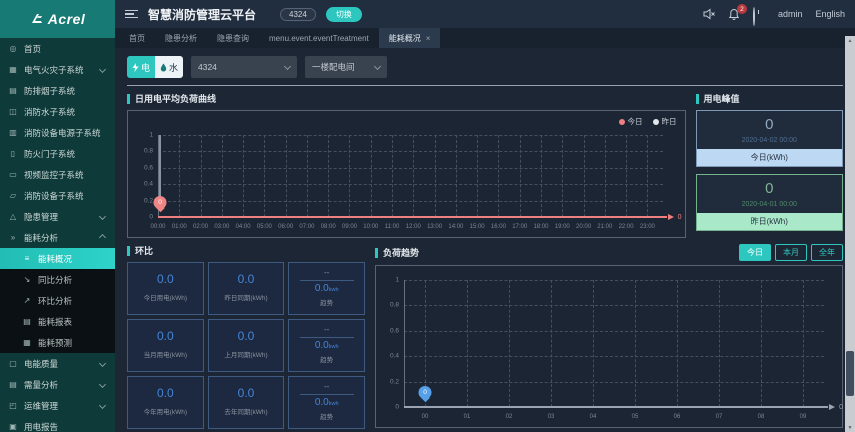 This screenshot has width=855, height=432. What do you see at coordinates (57, 363) in the screenshot?
I see `sidebar-item-power-quality: ▢ 电能质量` at bounding box center [57, 363].